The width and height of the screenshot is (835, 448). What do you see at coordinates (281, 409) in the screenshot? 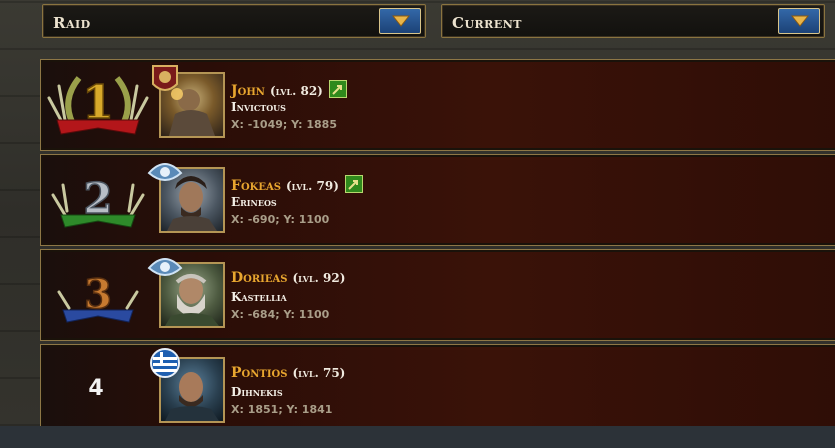
I see `player-coordinates: X: 1851; Y: 1841` at bounding box center [281, 409].